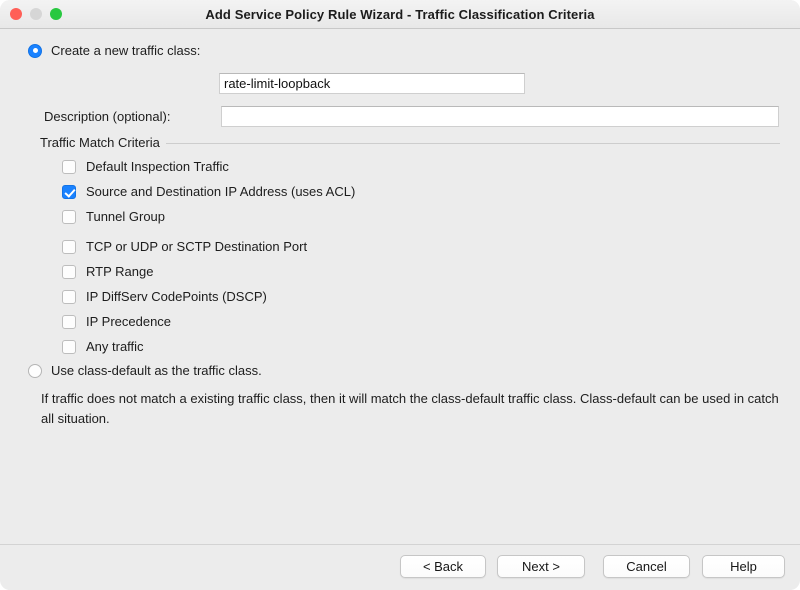 The image size is (800, 590). Describe the element at coordinates (69, 216) in the screenshot. I see `checkbox-tunnel-group` at that location.